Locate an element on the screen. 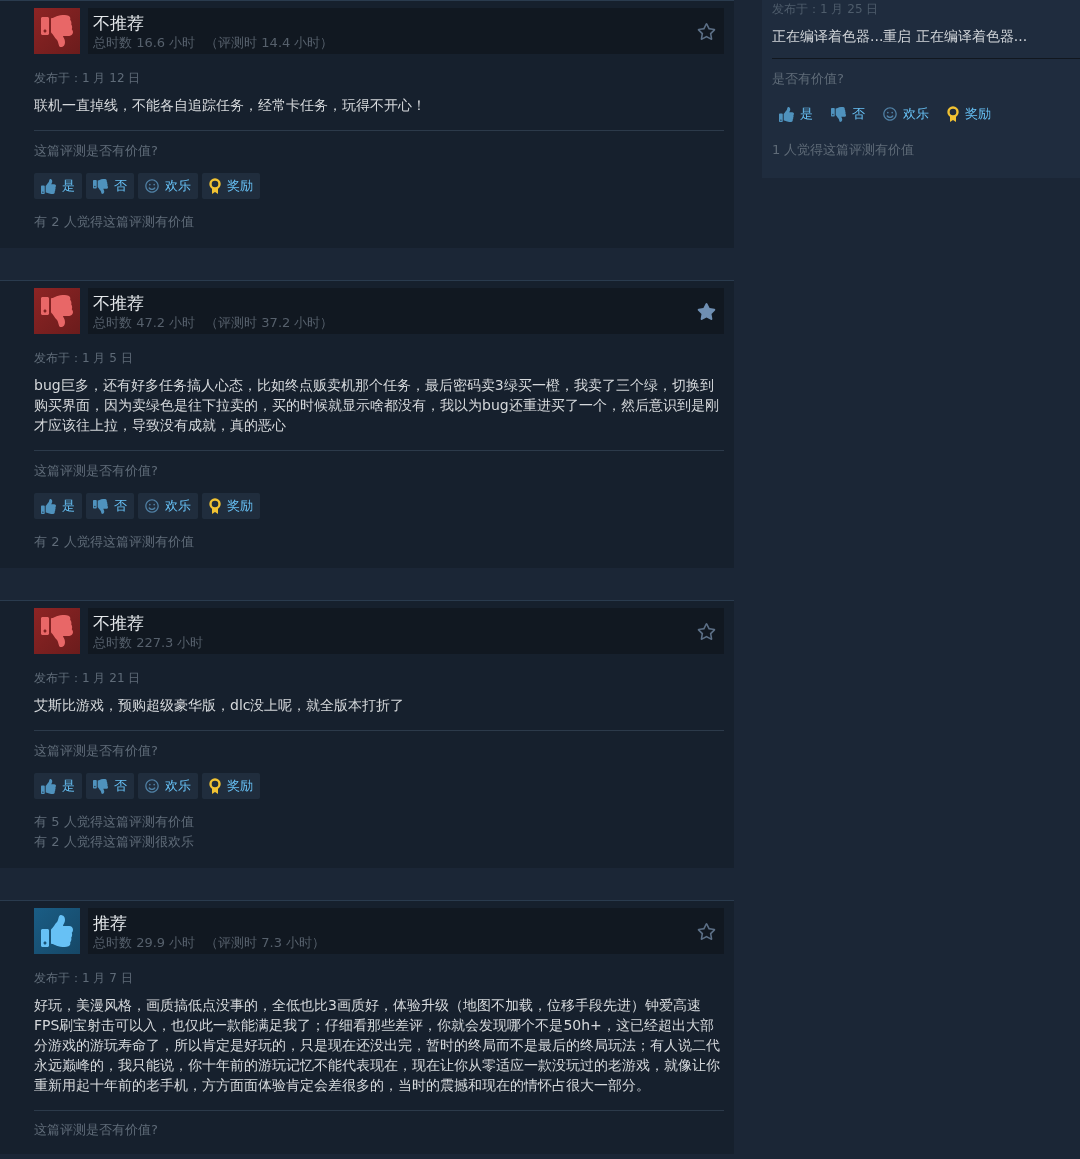 Image resolution: width=1080 pixels, height=1159 pixels. helpful-prompt: 是否有价值? is located at coordinates (808, 79).